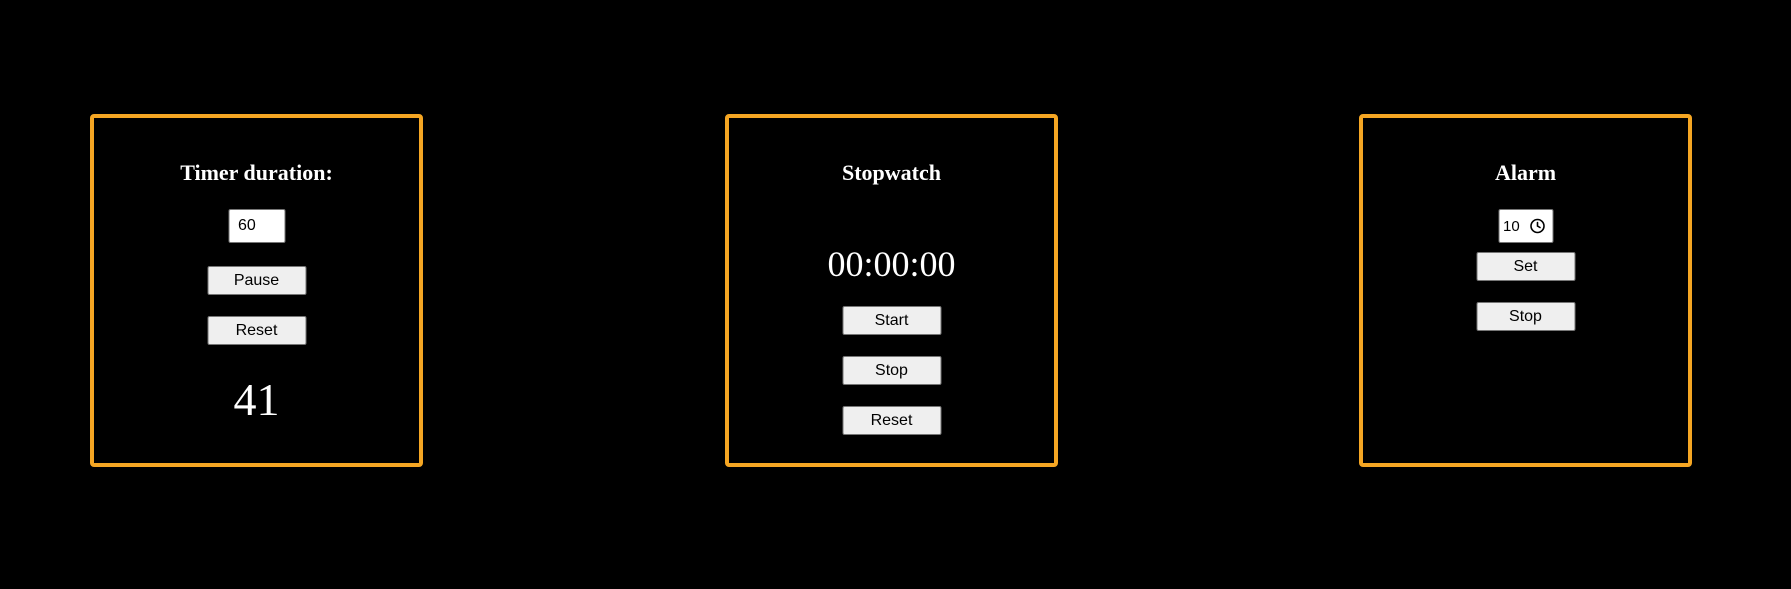 The image size is (1791, 589). What do you see at coordinates (256, 172) in the screenshot?
I see `timer-heading: Timer duration:` at bounding box center [256, 172].